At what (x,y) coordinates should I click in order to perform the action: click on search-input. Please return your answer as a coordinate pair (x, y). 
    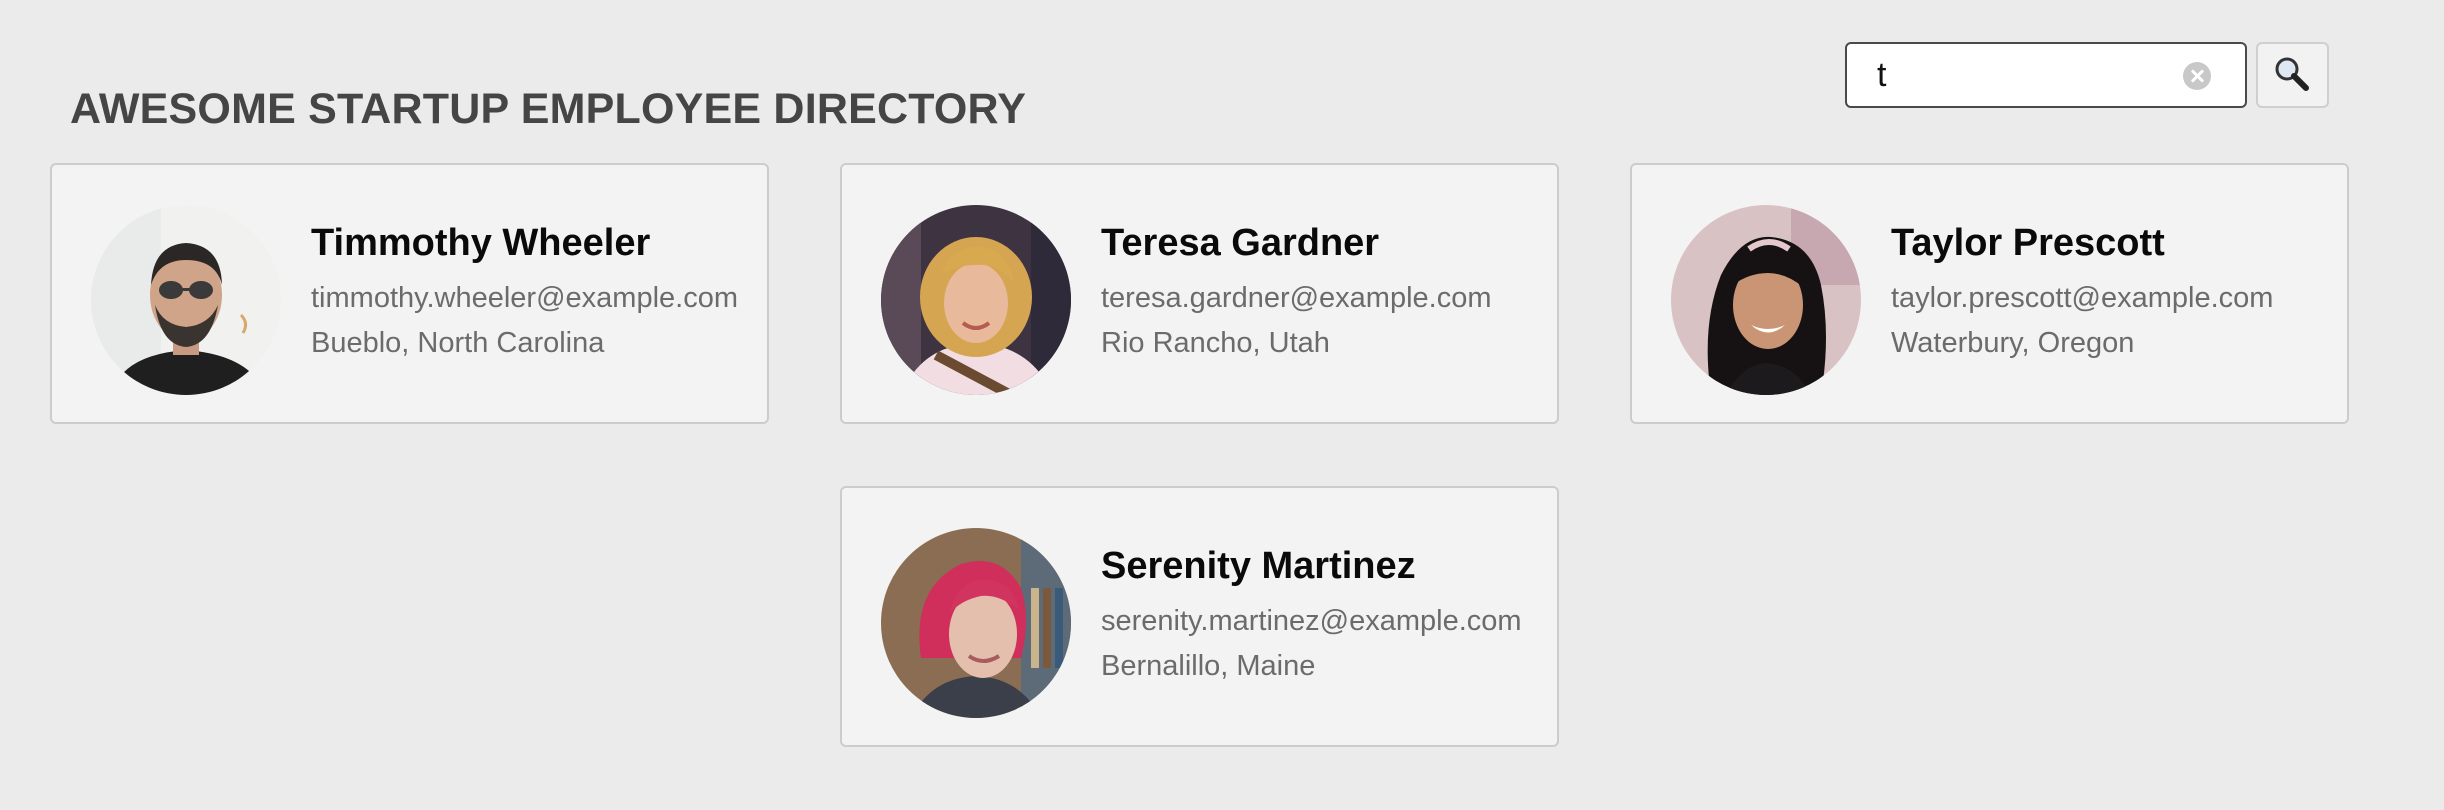
    Looking at the image, I should click on (2027, 75).